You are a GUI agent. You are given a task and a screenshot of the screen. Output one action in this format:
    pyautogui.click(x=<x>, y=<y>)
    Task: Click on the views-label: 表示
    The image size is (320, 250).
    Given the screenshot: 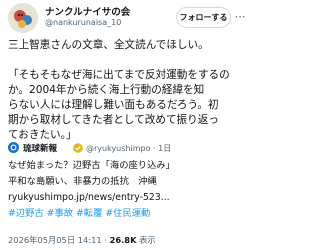 What is the action you would take?
    pyautogui.click(x=146, y=240)
    